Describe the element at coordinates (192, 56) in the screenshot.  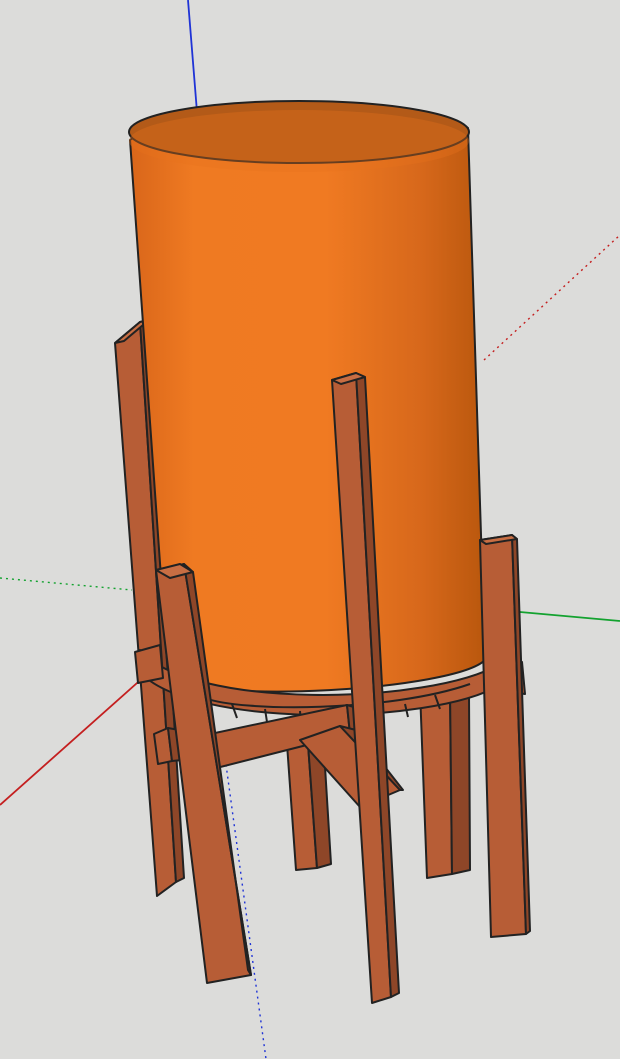
I see `blue-axis` at that location.